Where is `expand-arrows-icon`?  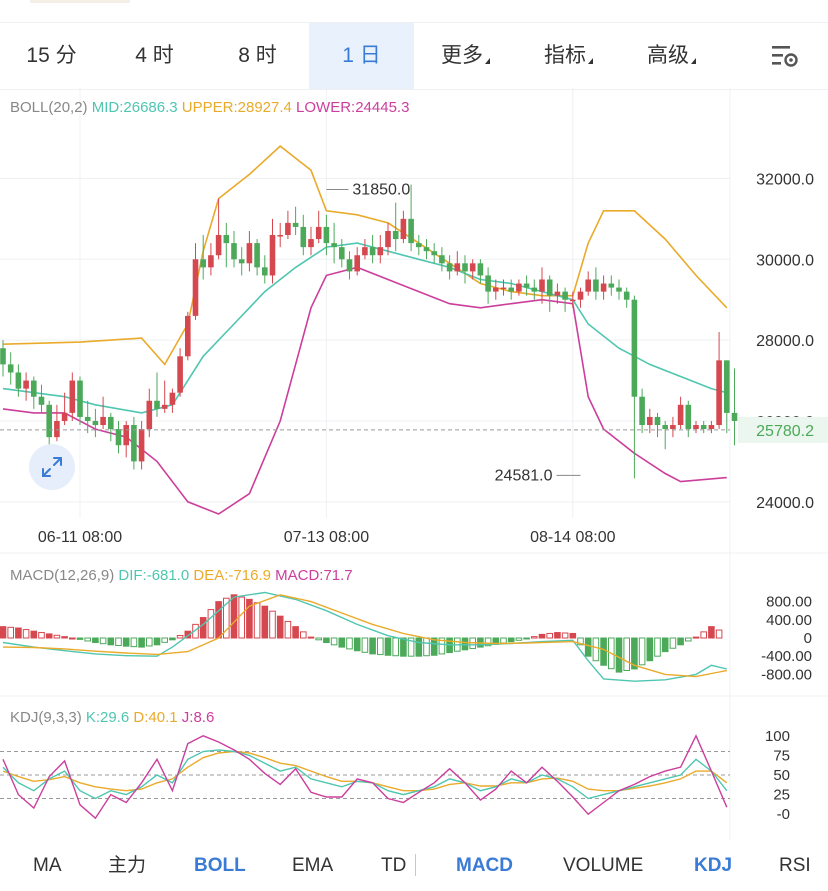
expand-arrows-icon is located at coordinates (52, 467).